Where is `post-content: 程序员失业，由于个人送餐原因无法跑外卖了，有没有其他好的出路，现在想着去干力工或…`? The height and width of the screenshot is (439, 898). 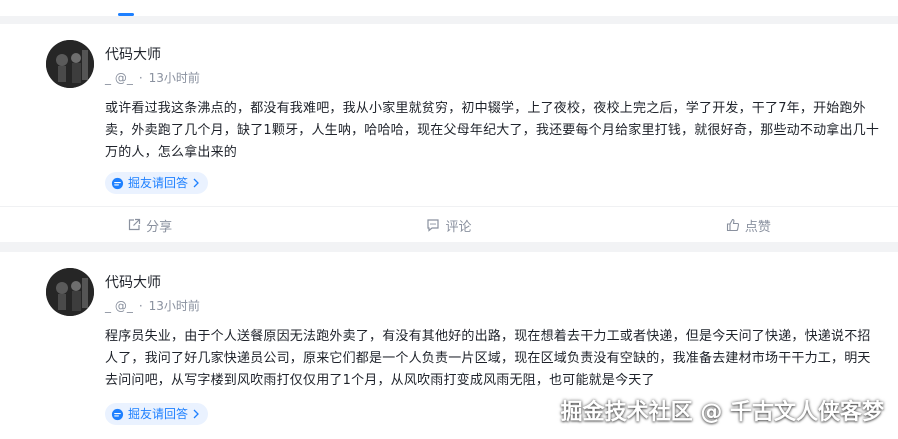
post-content: 程序员失业，由于个人送餐原因无法跑外卖了，有没有其他好的出路，现在想着去干力工或… is located at coordinates (488, 358).